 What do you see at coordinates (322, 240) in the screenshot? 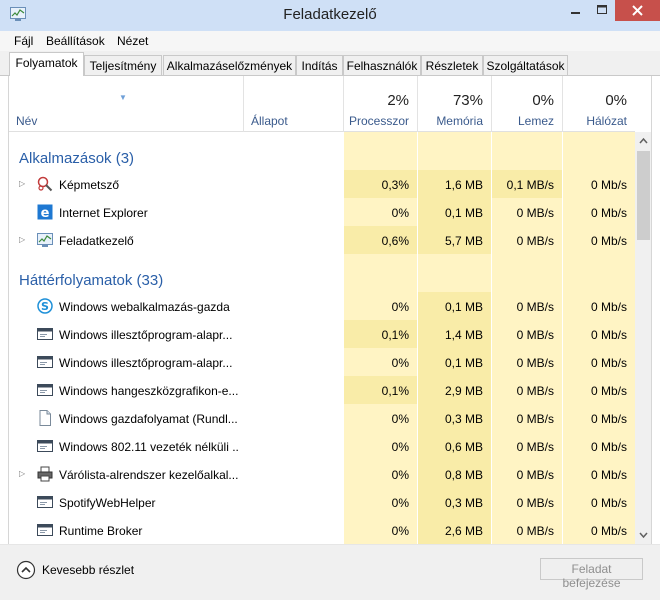
I see `table-row: ▷ Feladatkezelő 0,6% 5,7 MB 0 MB/s 0 Mb/s` at bounding box center [322, 240].